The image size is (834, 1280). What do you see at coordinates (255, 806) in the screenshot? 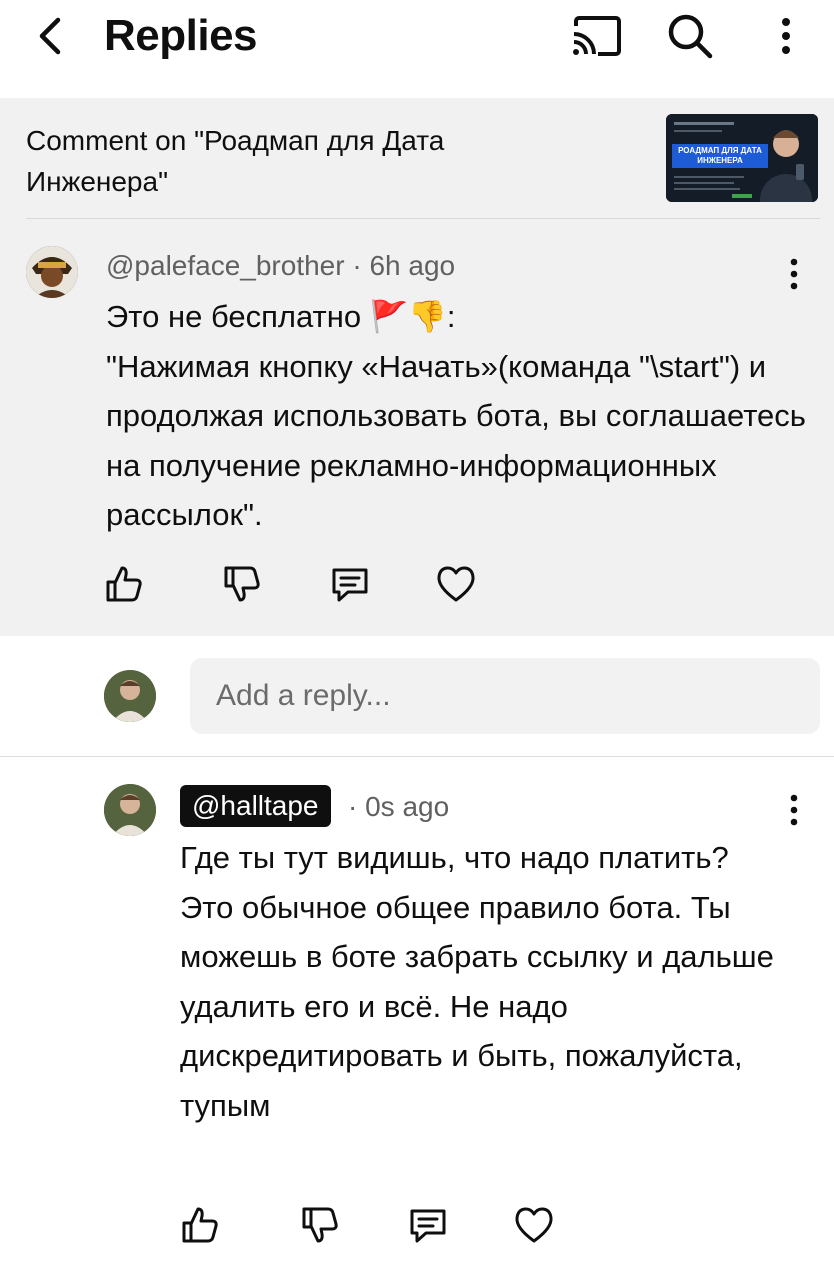
I see `reply-author-badge: @halltape` at bounding box center [255, 806].